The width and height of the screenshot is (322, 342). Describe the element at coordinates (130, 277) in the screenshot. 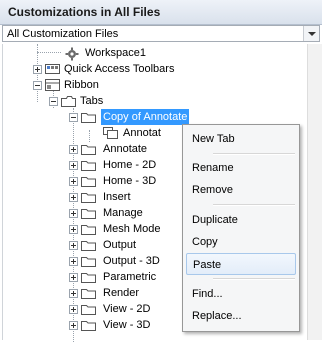

I see `tree-item-label: Parametric` at that location.